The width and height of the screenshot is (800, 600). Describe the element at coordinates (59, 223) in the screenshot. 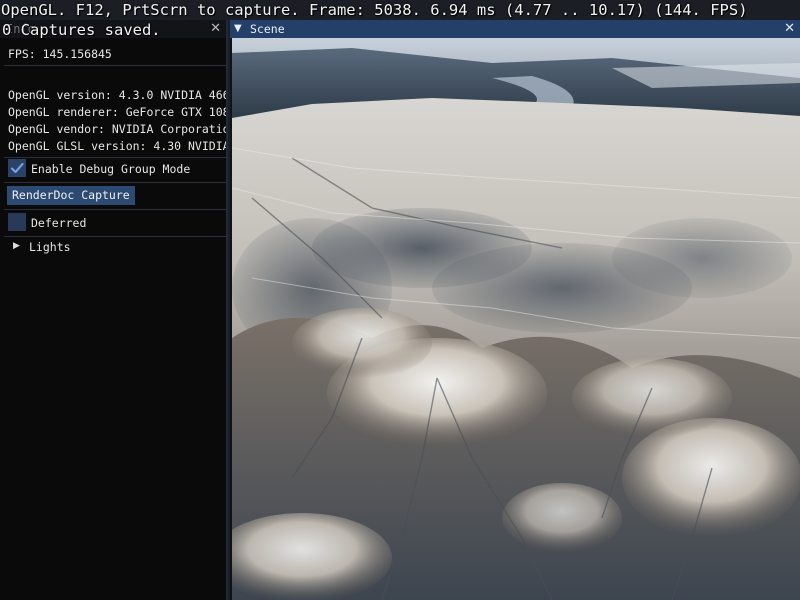

I see `deferred-label: Deferred` at that location.